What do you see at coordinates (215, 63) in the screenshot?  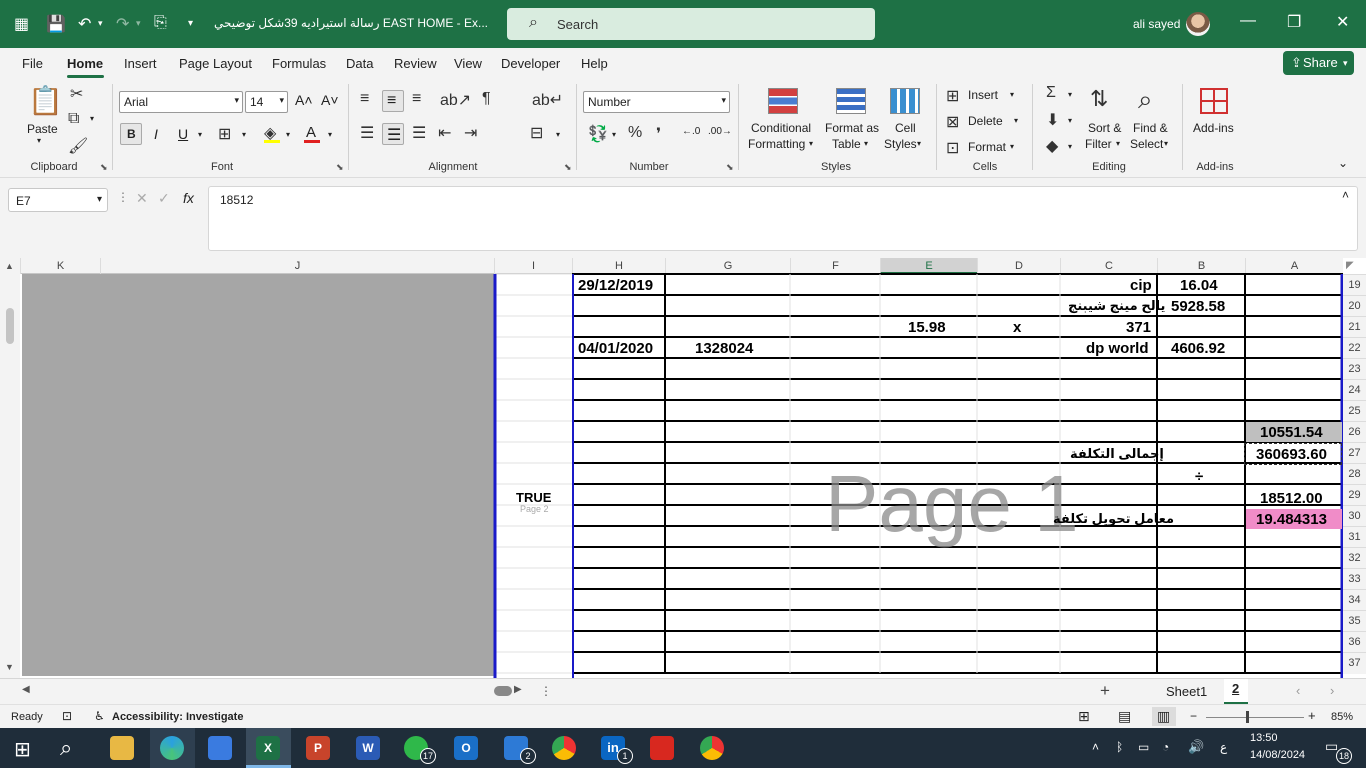 I see `menu-page-layout: Page Layout` at bounding box center [215, 63].